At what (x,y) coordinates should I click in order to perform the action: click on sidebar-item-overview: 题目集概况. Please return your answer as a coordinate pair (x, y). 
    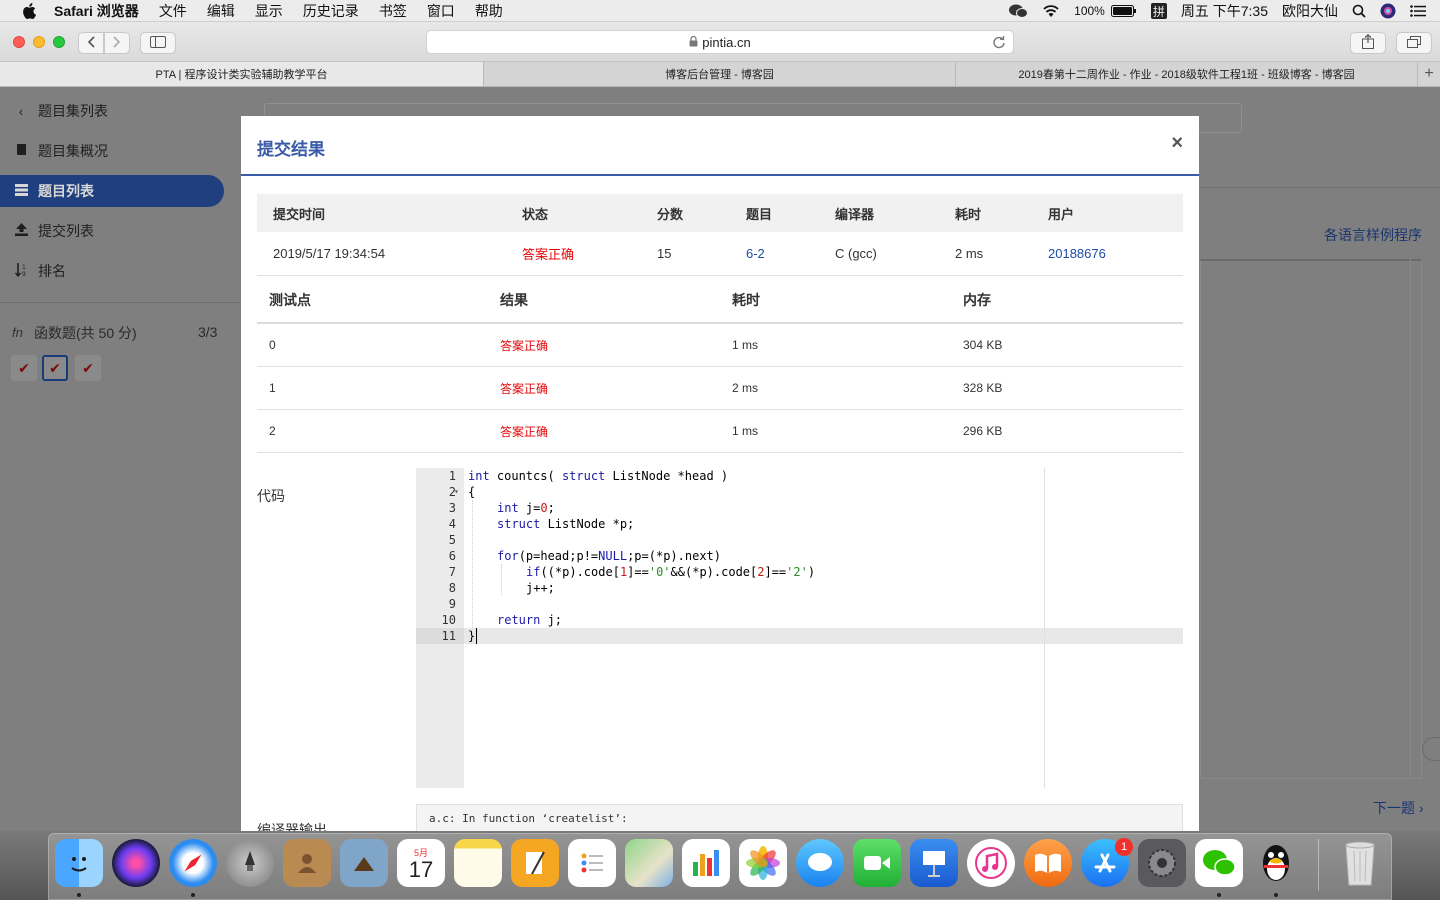
    Looking at the image, I should click on (60, 151).